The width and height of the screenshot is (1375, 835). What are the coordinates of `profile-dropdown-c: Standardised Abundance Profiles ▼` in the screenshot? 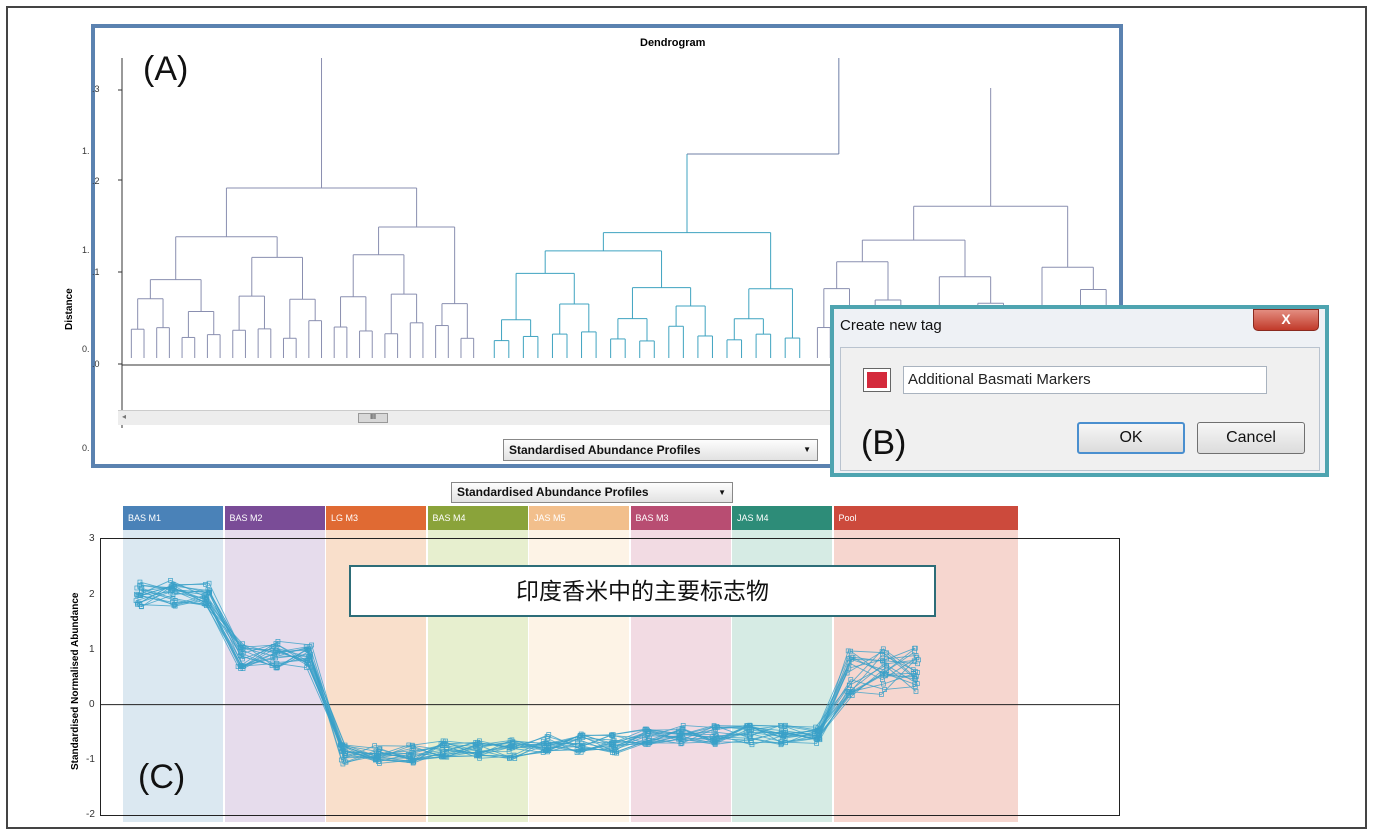 It's located at (592, 492).